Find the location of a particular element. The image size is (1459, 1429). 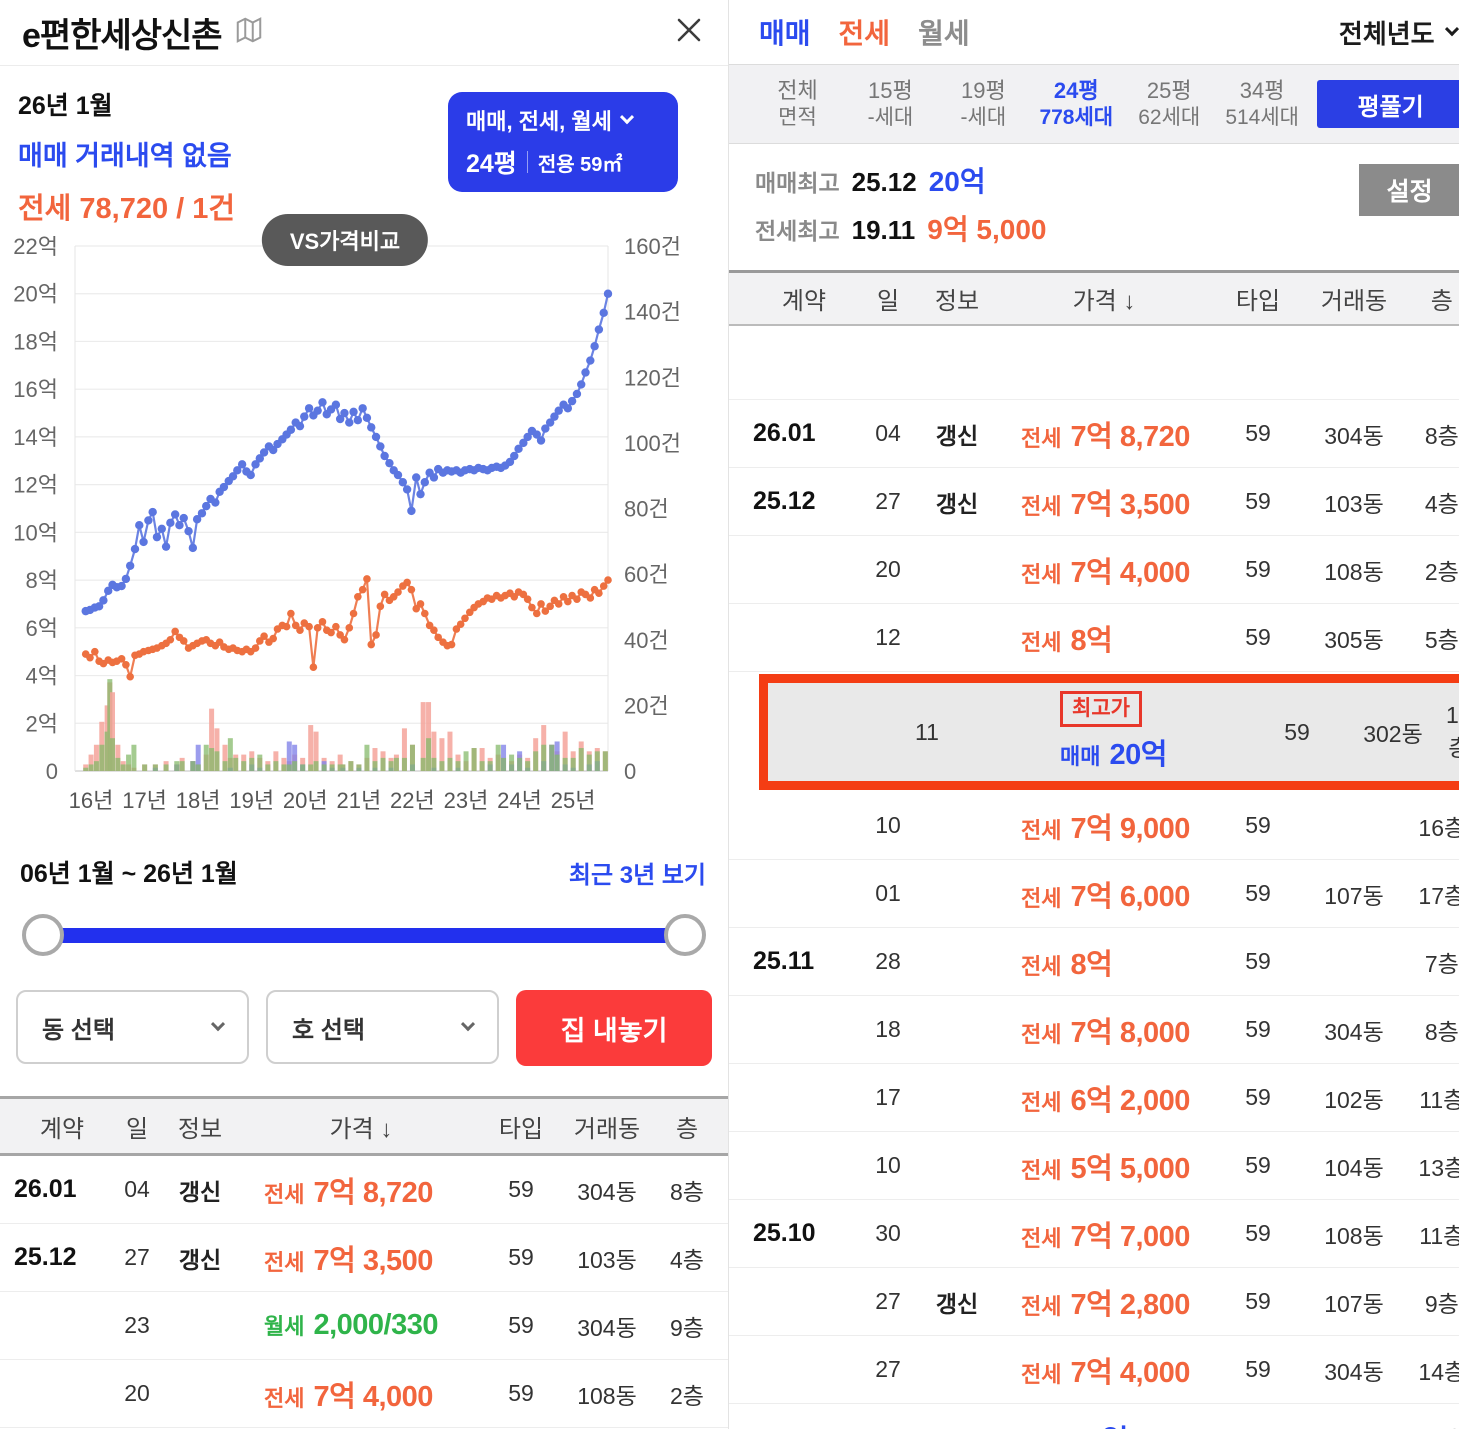

svg-text: 23년 is located at coordinates (466, 800).